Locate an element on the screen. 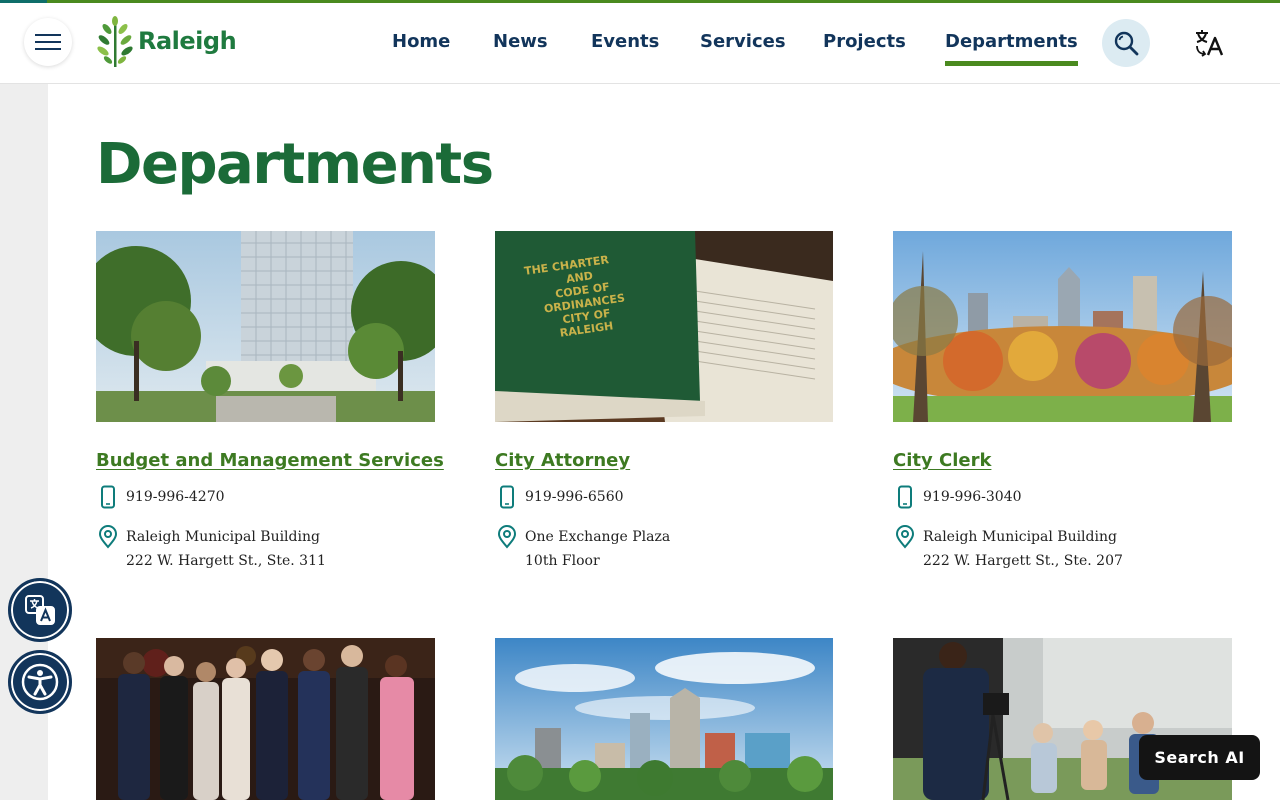  tree-logo-icon is located at coordinates (115, 41).